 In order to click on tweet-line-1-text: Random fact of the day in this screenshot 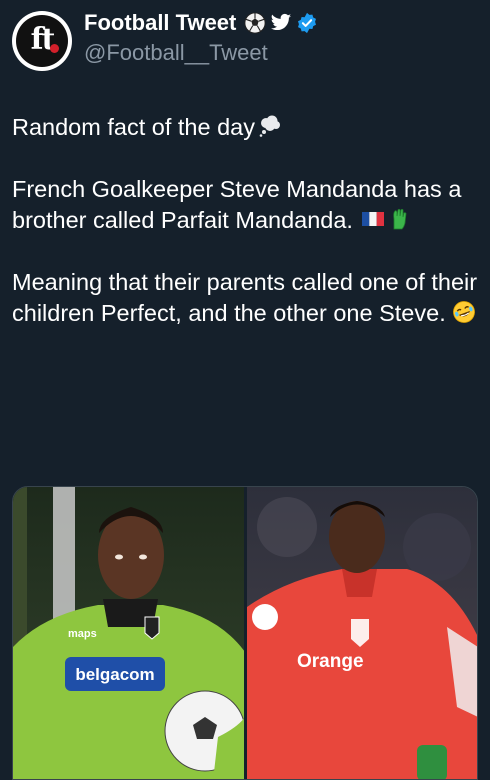, I will do `click(133, 127)`.